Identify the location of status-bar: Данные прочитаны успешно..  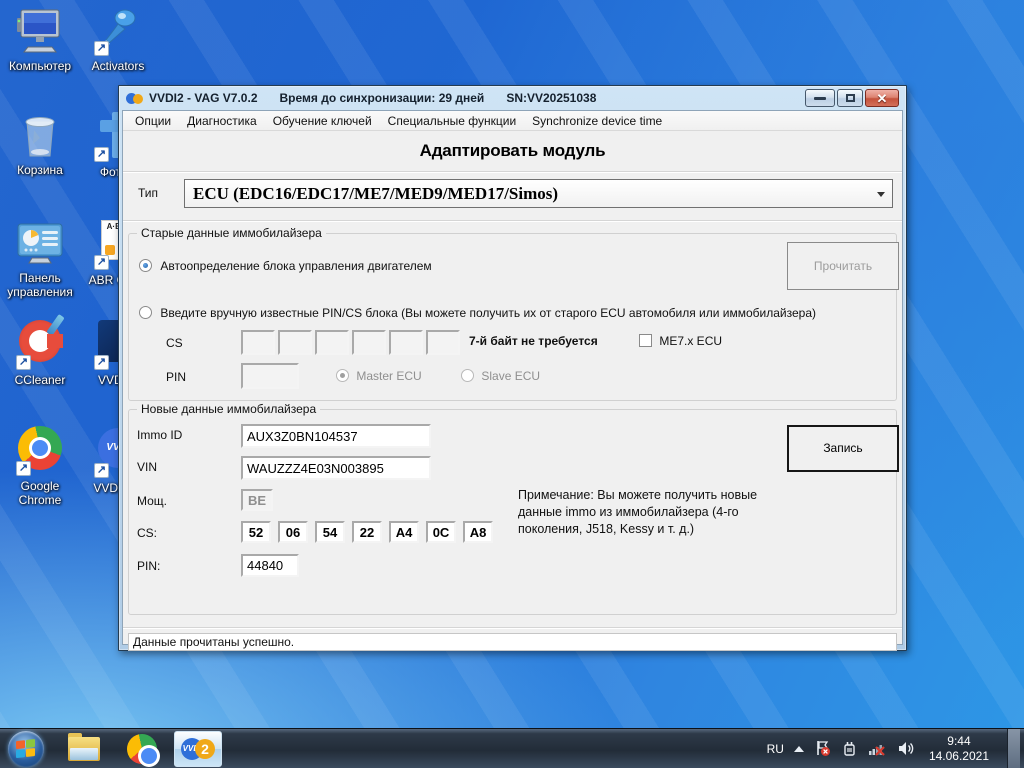
(512, 642).